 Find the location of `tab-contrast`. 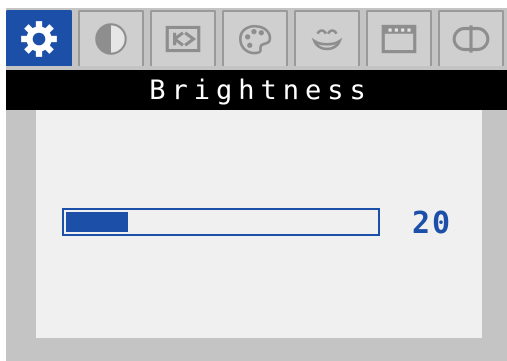

tab-contrast is located at coordinates (111, 38).